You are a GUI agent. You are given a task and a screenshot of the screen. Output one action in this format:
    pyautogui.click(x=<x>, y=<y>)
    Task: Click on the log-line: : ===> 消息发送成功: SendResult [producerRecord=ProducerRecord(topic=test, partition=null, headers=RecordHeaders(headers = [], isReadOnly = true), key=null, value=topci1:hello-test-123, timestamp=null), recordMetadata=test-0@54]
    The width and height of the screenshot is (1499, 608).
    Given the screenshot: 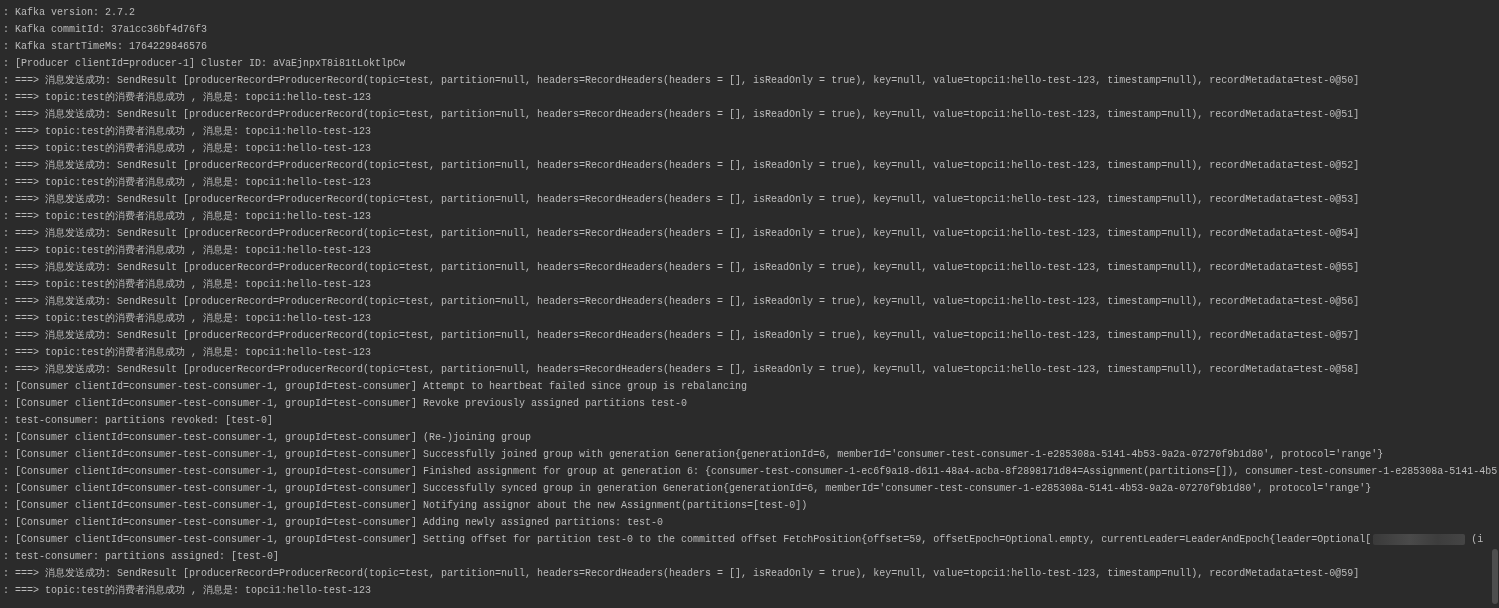 What is the action you would take?
    pyautogui.click(x=681, y=233)
    